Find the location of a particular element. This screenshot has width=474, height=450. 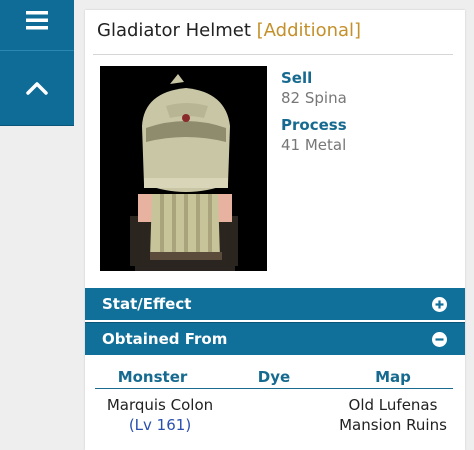

monster-cell: Marquis Colon (Lv 161) is located at coordinates (160, 415).